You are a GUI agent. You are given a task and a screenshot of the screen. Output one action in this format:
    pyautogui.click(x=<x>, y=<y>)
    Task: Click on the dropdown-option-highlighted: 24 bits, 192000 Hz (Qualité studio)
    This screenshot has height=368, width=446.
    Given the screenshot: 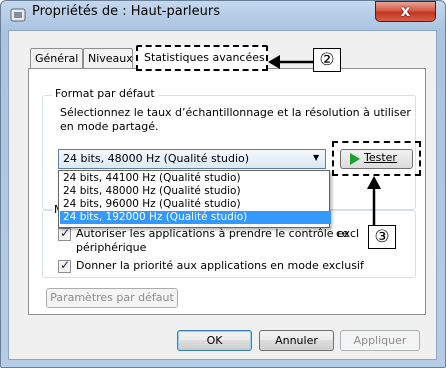 What is the action you would take?
    pyautogui.click(x=195, y=217)
    